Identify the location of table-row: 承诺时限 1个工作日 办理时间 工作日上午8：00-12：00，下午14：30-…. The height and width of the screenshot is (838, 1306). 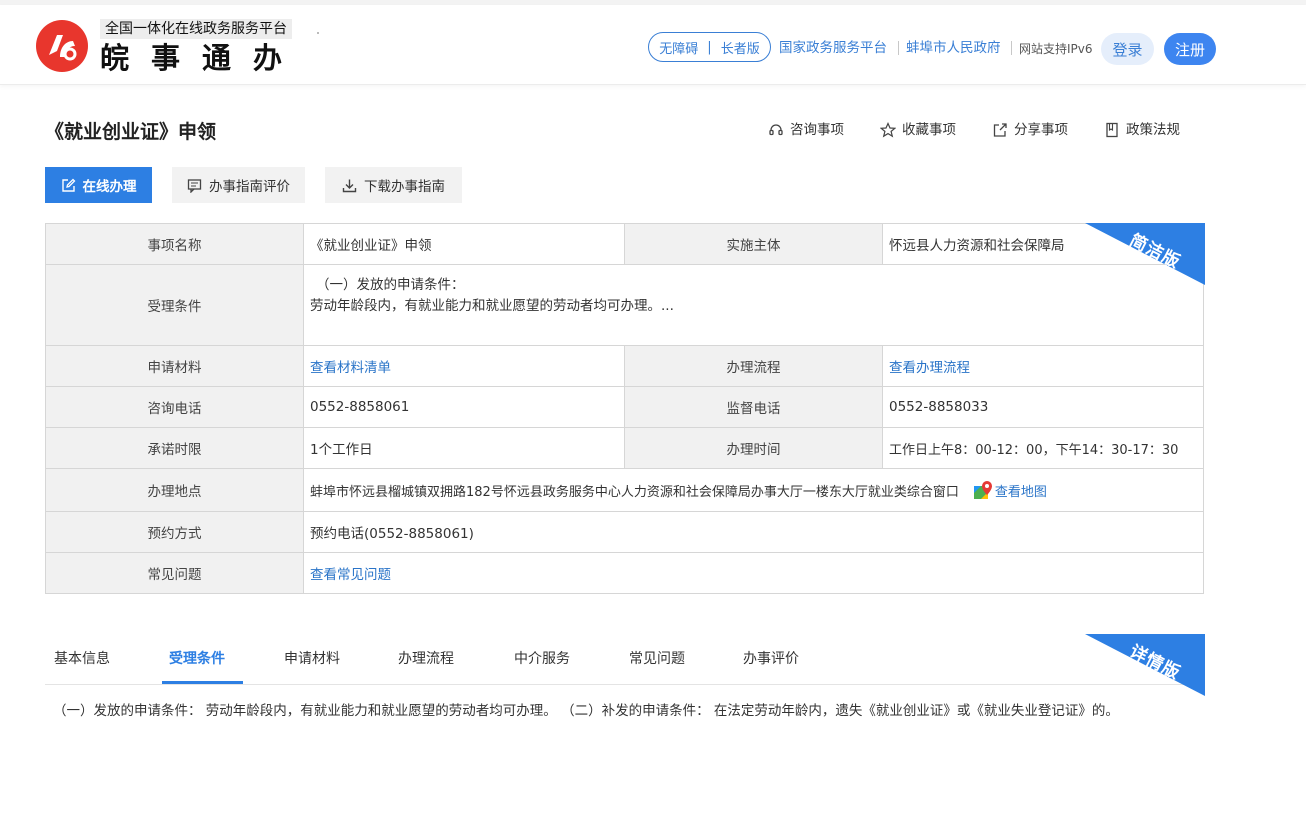
(625, 448).